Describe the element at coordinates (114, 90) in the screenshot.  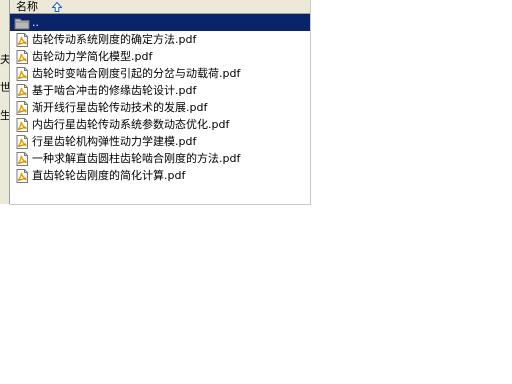
I see `file-name-label: 基于啮合冲击的修缘齿轮设计.pdf` at that location.